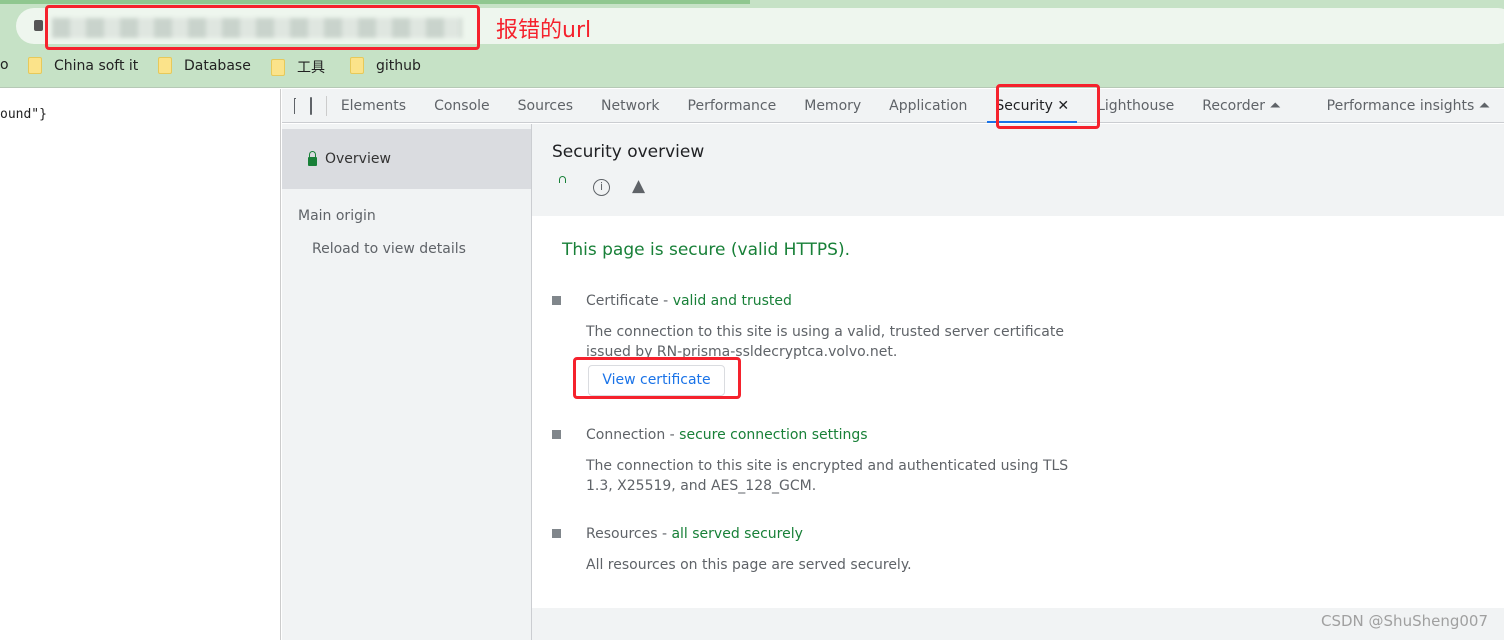  I want to click on info-icon: i, so click(601, 187).